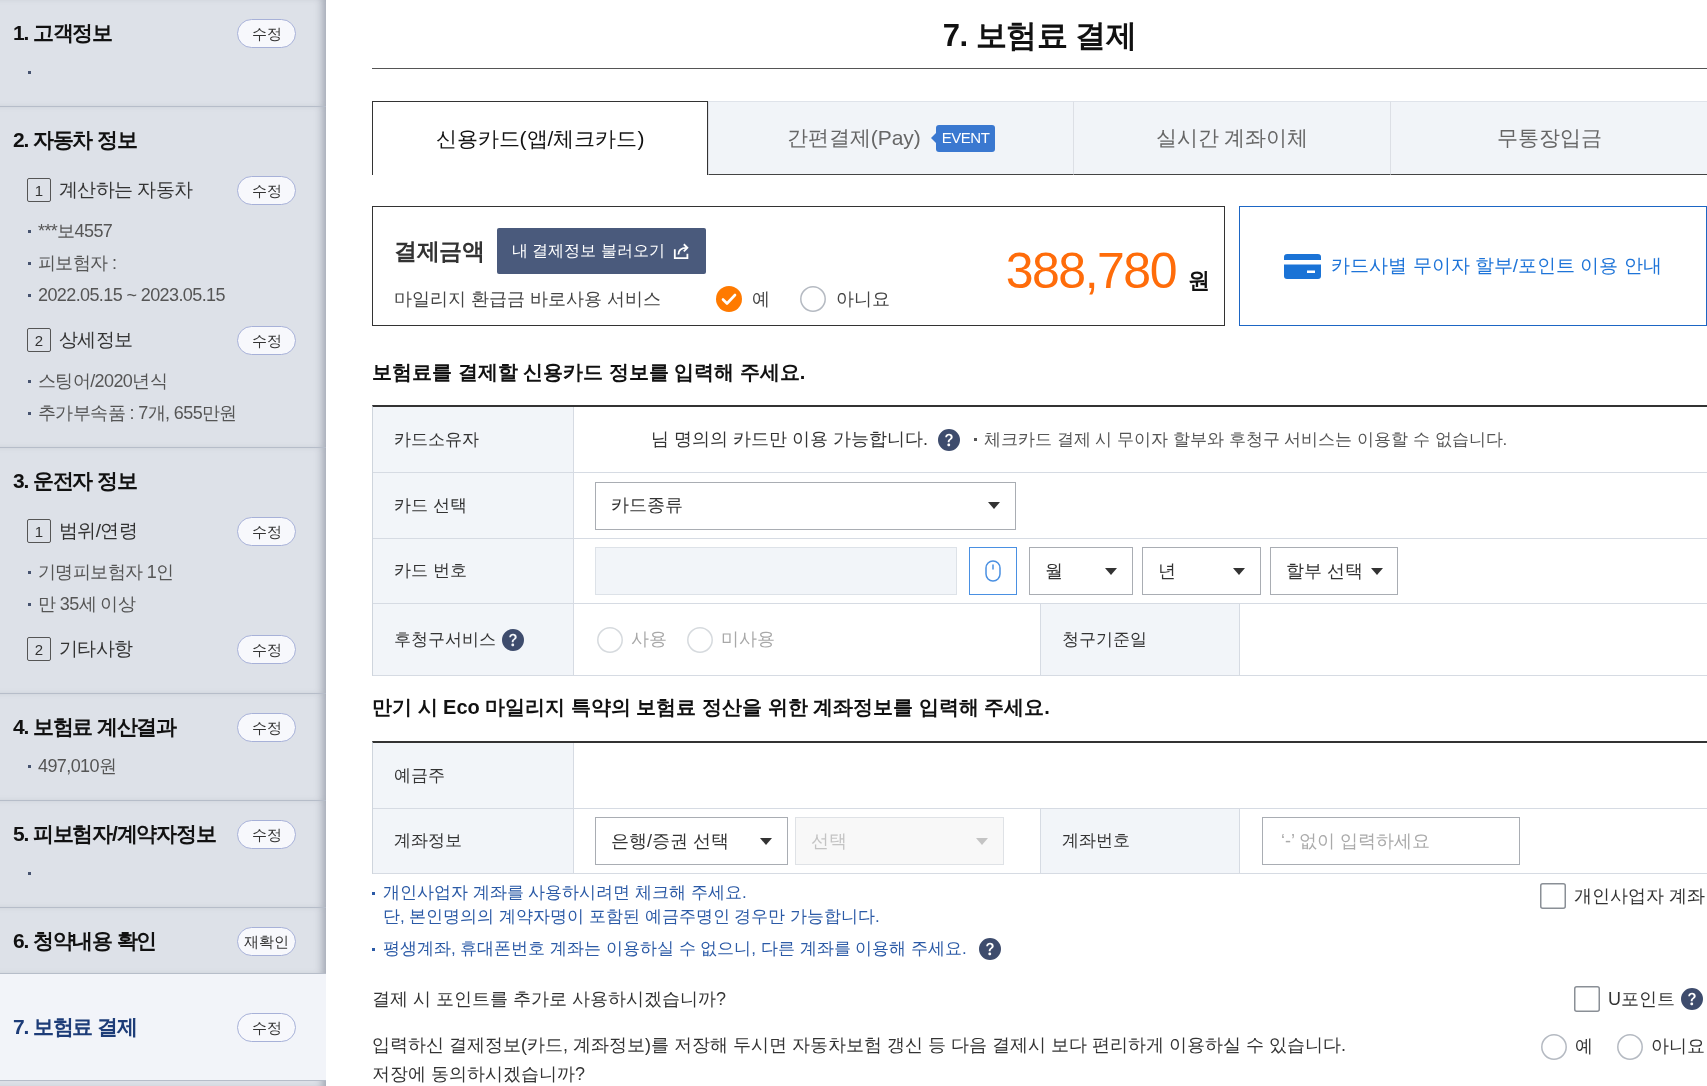 The width and height of the screenshot is (1707, 1086). I want to click on mouse-button, so click(993, 571).